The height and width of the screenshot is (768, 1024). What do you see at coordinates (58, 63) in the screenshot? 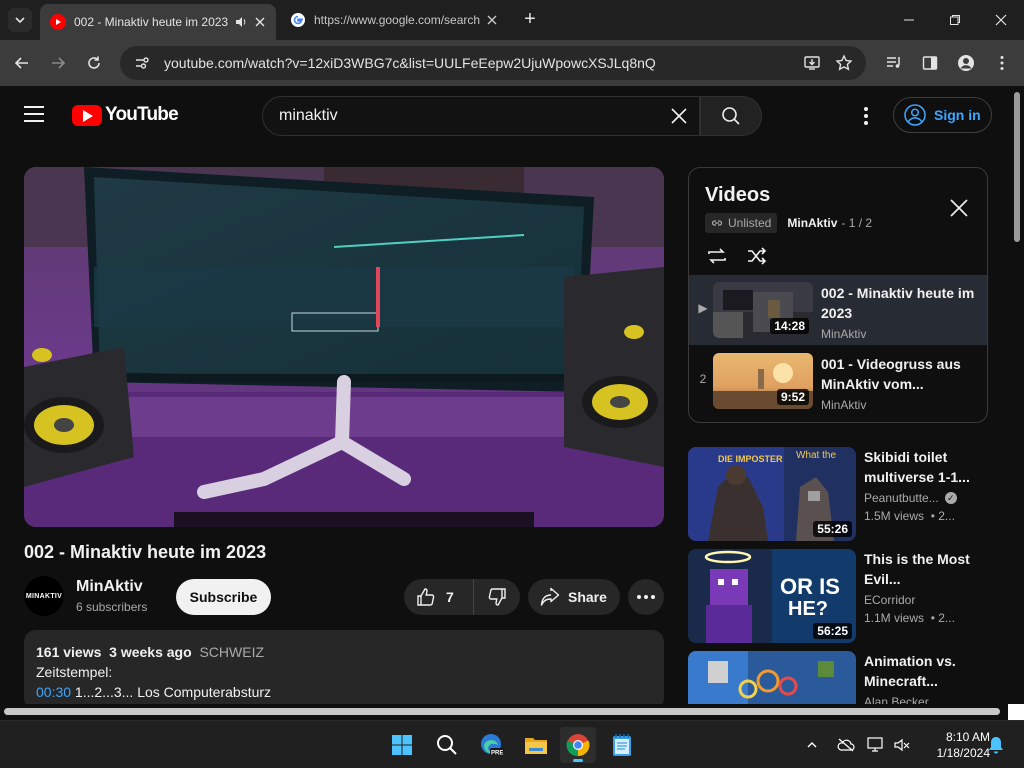
I see `forward-button` at bounding box center [58, 63].